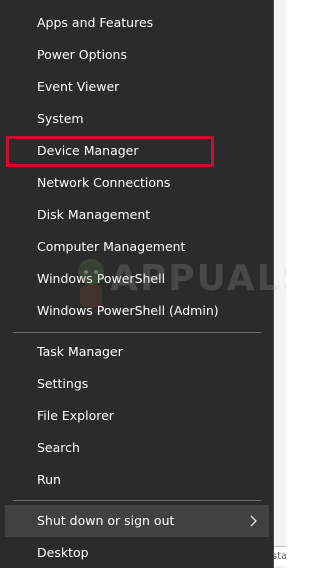  I want to click on menu-item-device-manager: Device Manager, so click(137, 151).